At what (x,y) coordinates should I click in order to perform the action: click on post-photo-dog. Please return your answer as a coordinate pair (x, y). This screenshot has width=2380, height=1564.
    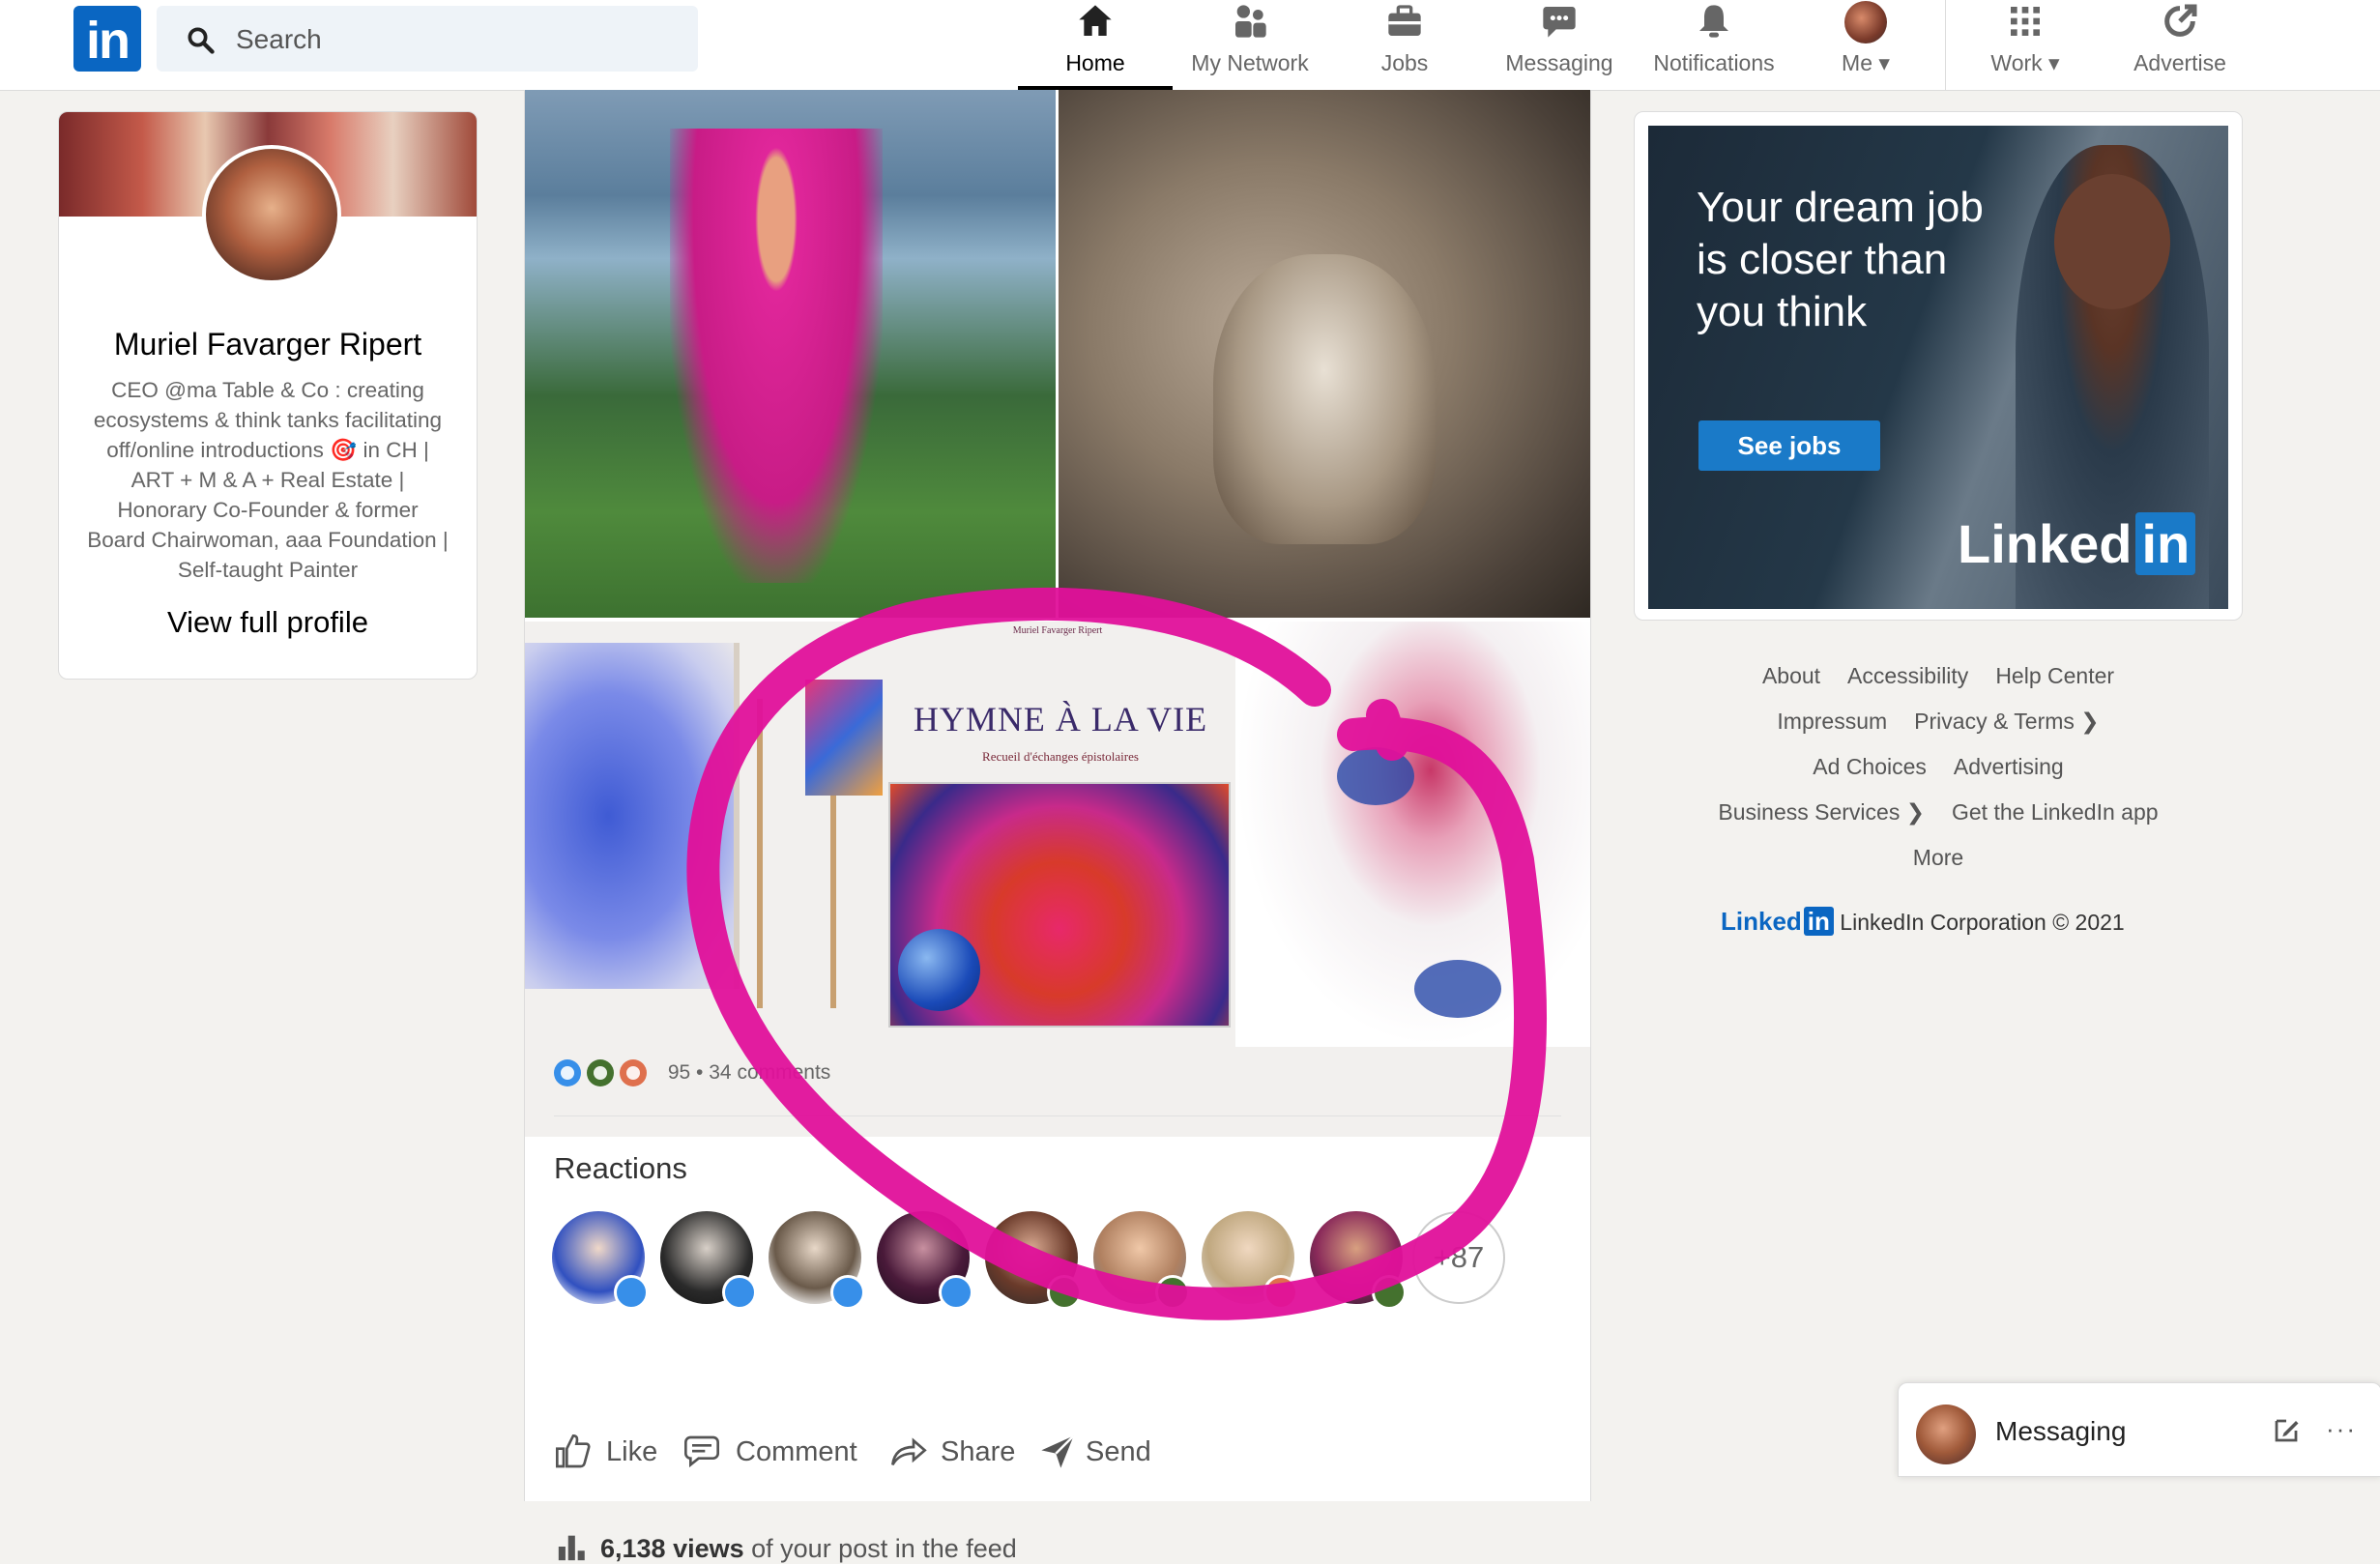
    Looking at the image, I should click on (1325, 354).